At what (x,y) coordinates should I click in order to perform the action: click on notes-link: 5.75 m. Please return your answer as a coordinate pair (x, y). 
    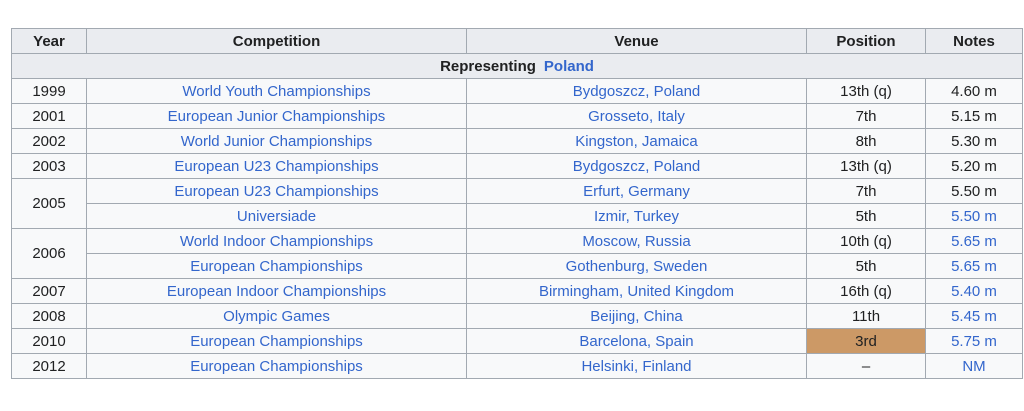
    Looking at the image, I should click on (974, 341).